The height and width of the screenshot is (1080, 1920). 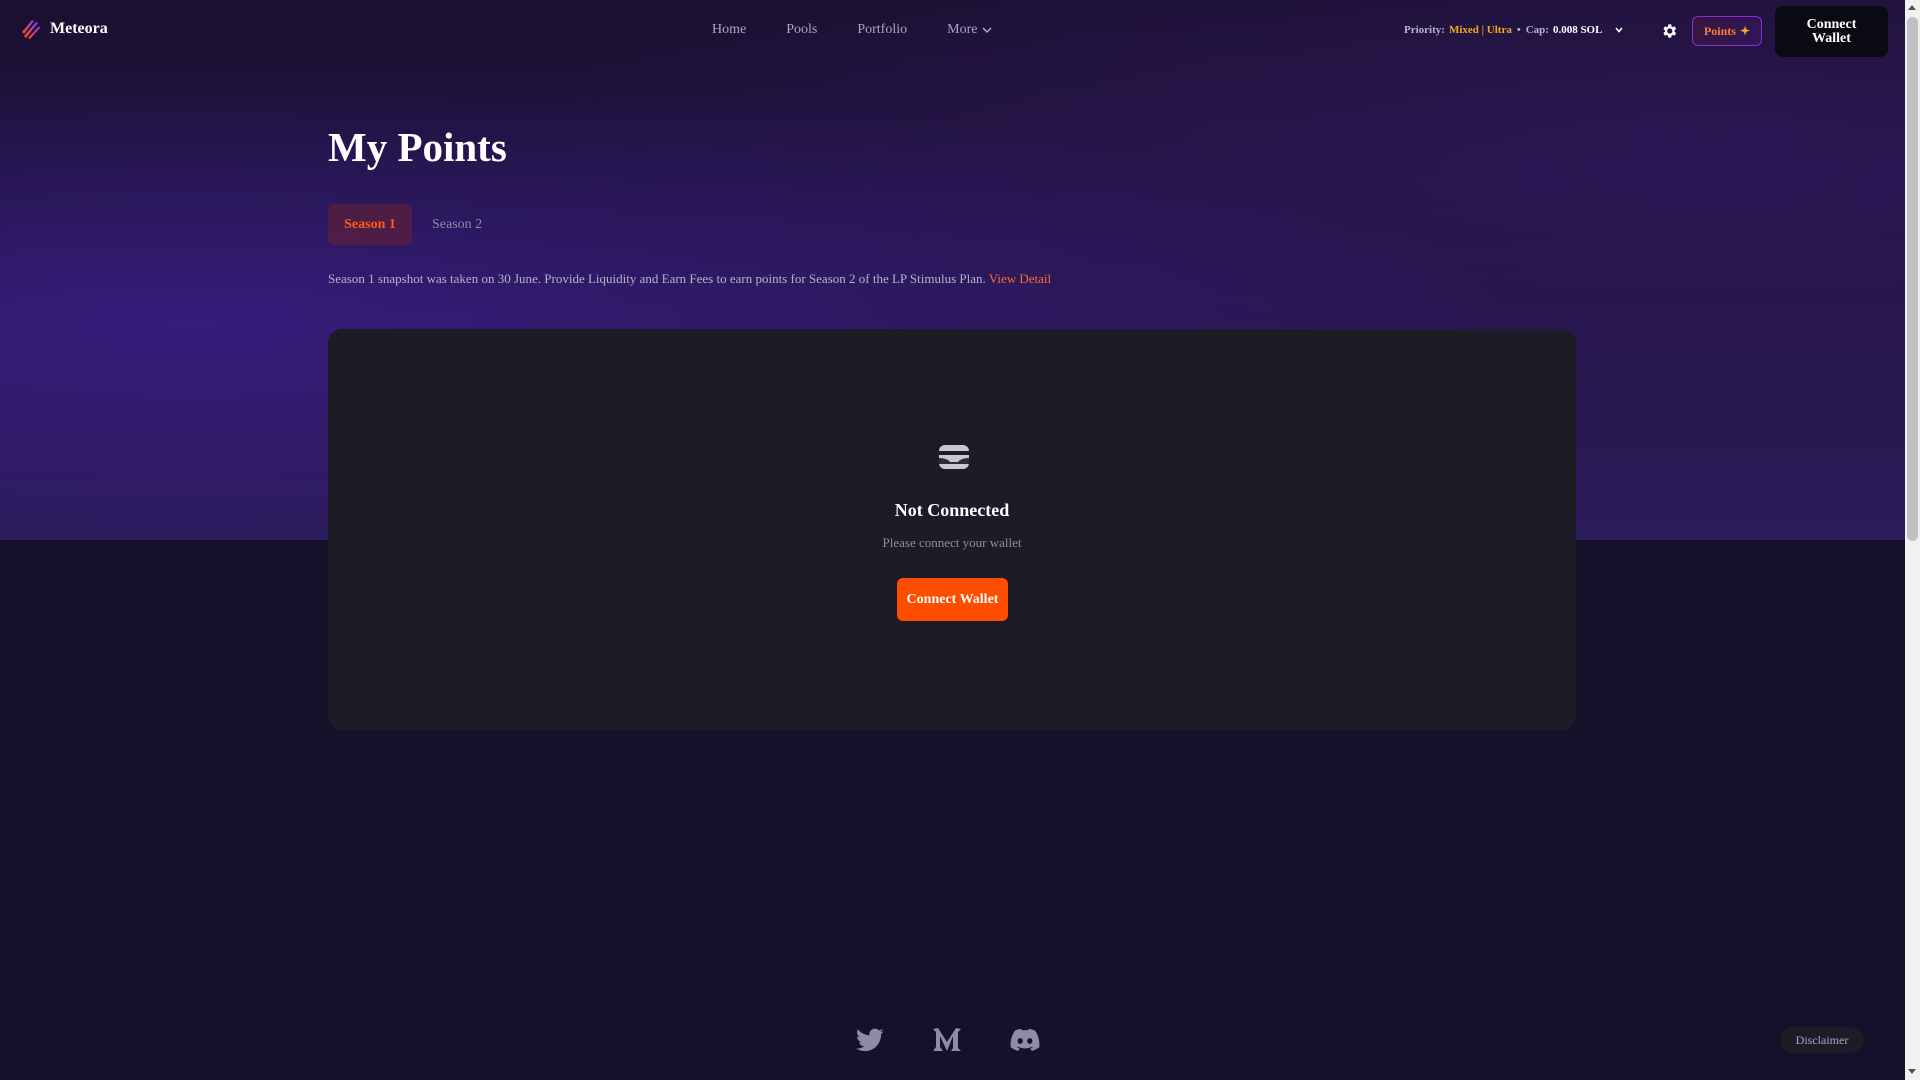 What do you see at coordinates (1424, 30) in the screenshot?
I see `priority-label: Priority:` at bounding box center [1424, 30].